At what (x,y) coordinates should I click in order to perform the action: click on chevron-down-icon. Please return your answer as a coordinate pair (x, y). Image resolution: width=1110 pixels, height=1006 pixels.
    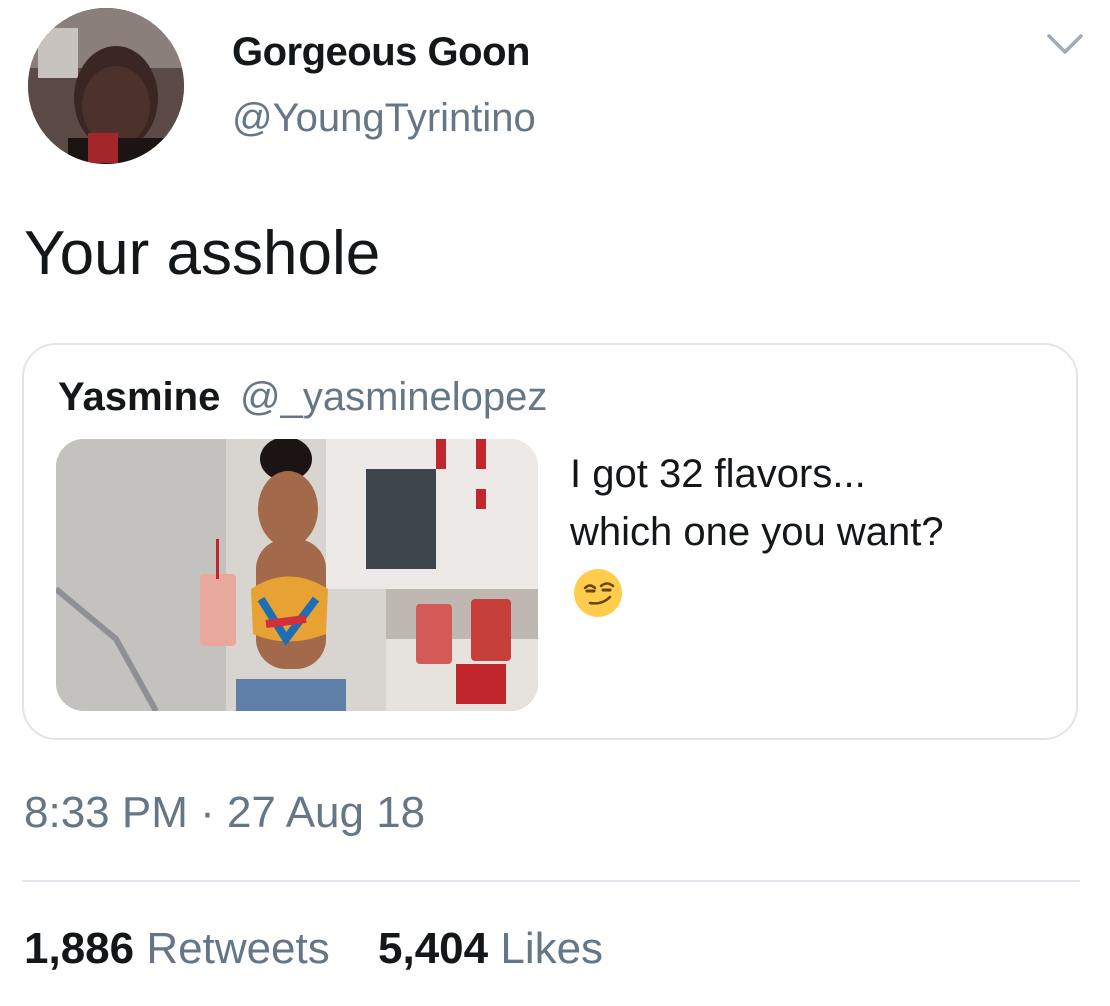
    Looking at the image, I should click on (1065, 44).